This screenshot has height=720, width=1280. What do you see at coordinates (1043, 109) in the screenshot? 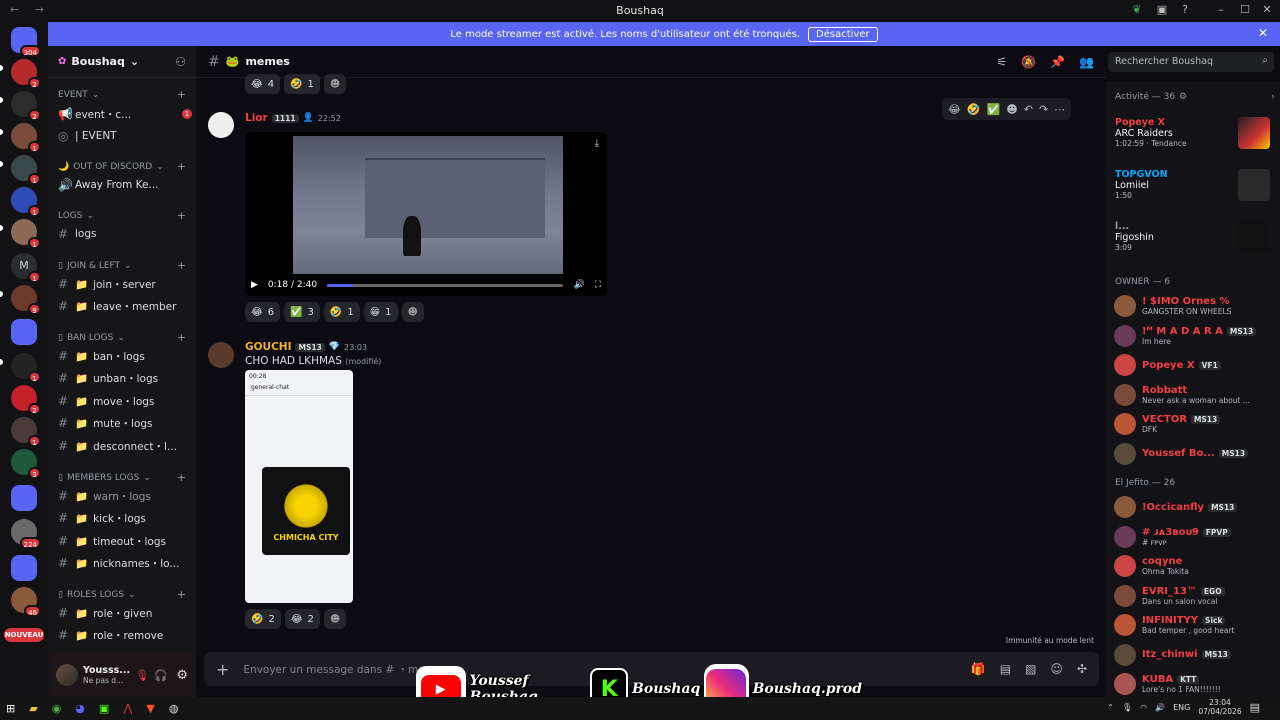
I see `forward-icon: ↷` at bounding box center [1043, 109].